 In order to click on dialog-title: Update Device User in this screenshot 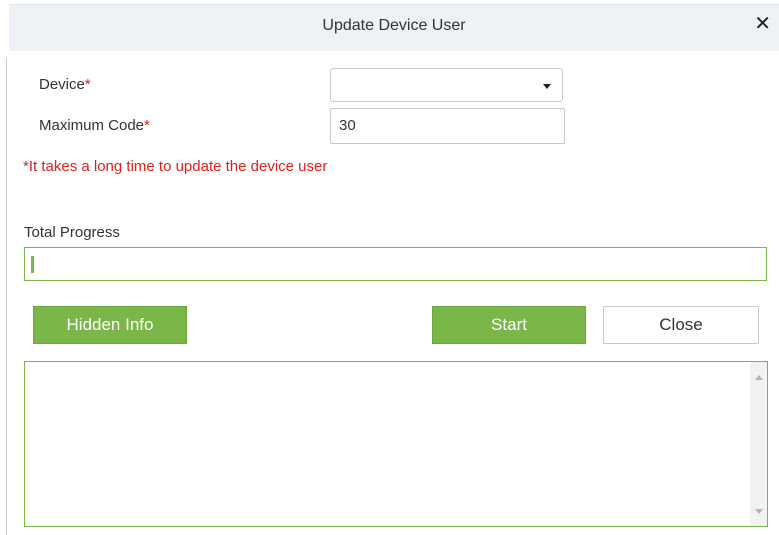, I will do `click(394, 25)`.